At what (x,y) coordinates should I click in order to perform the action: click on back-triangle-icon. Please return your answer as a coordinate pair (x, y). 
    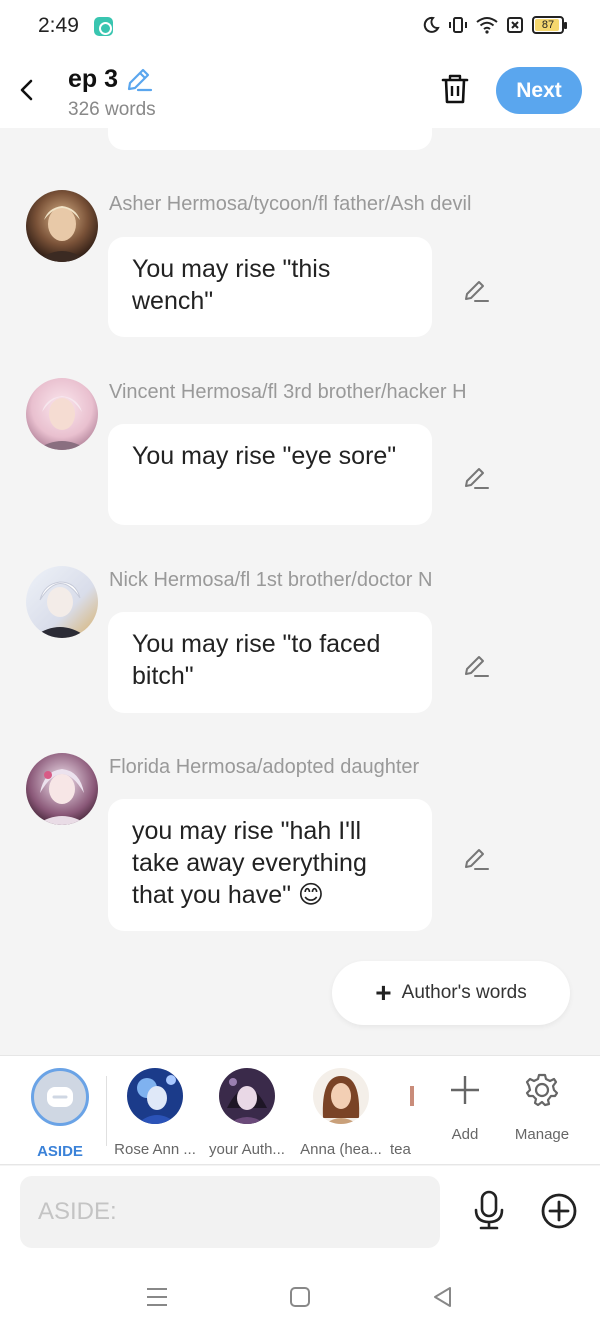
    Looking at the image, I should click on (443, 1297).